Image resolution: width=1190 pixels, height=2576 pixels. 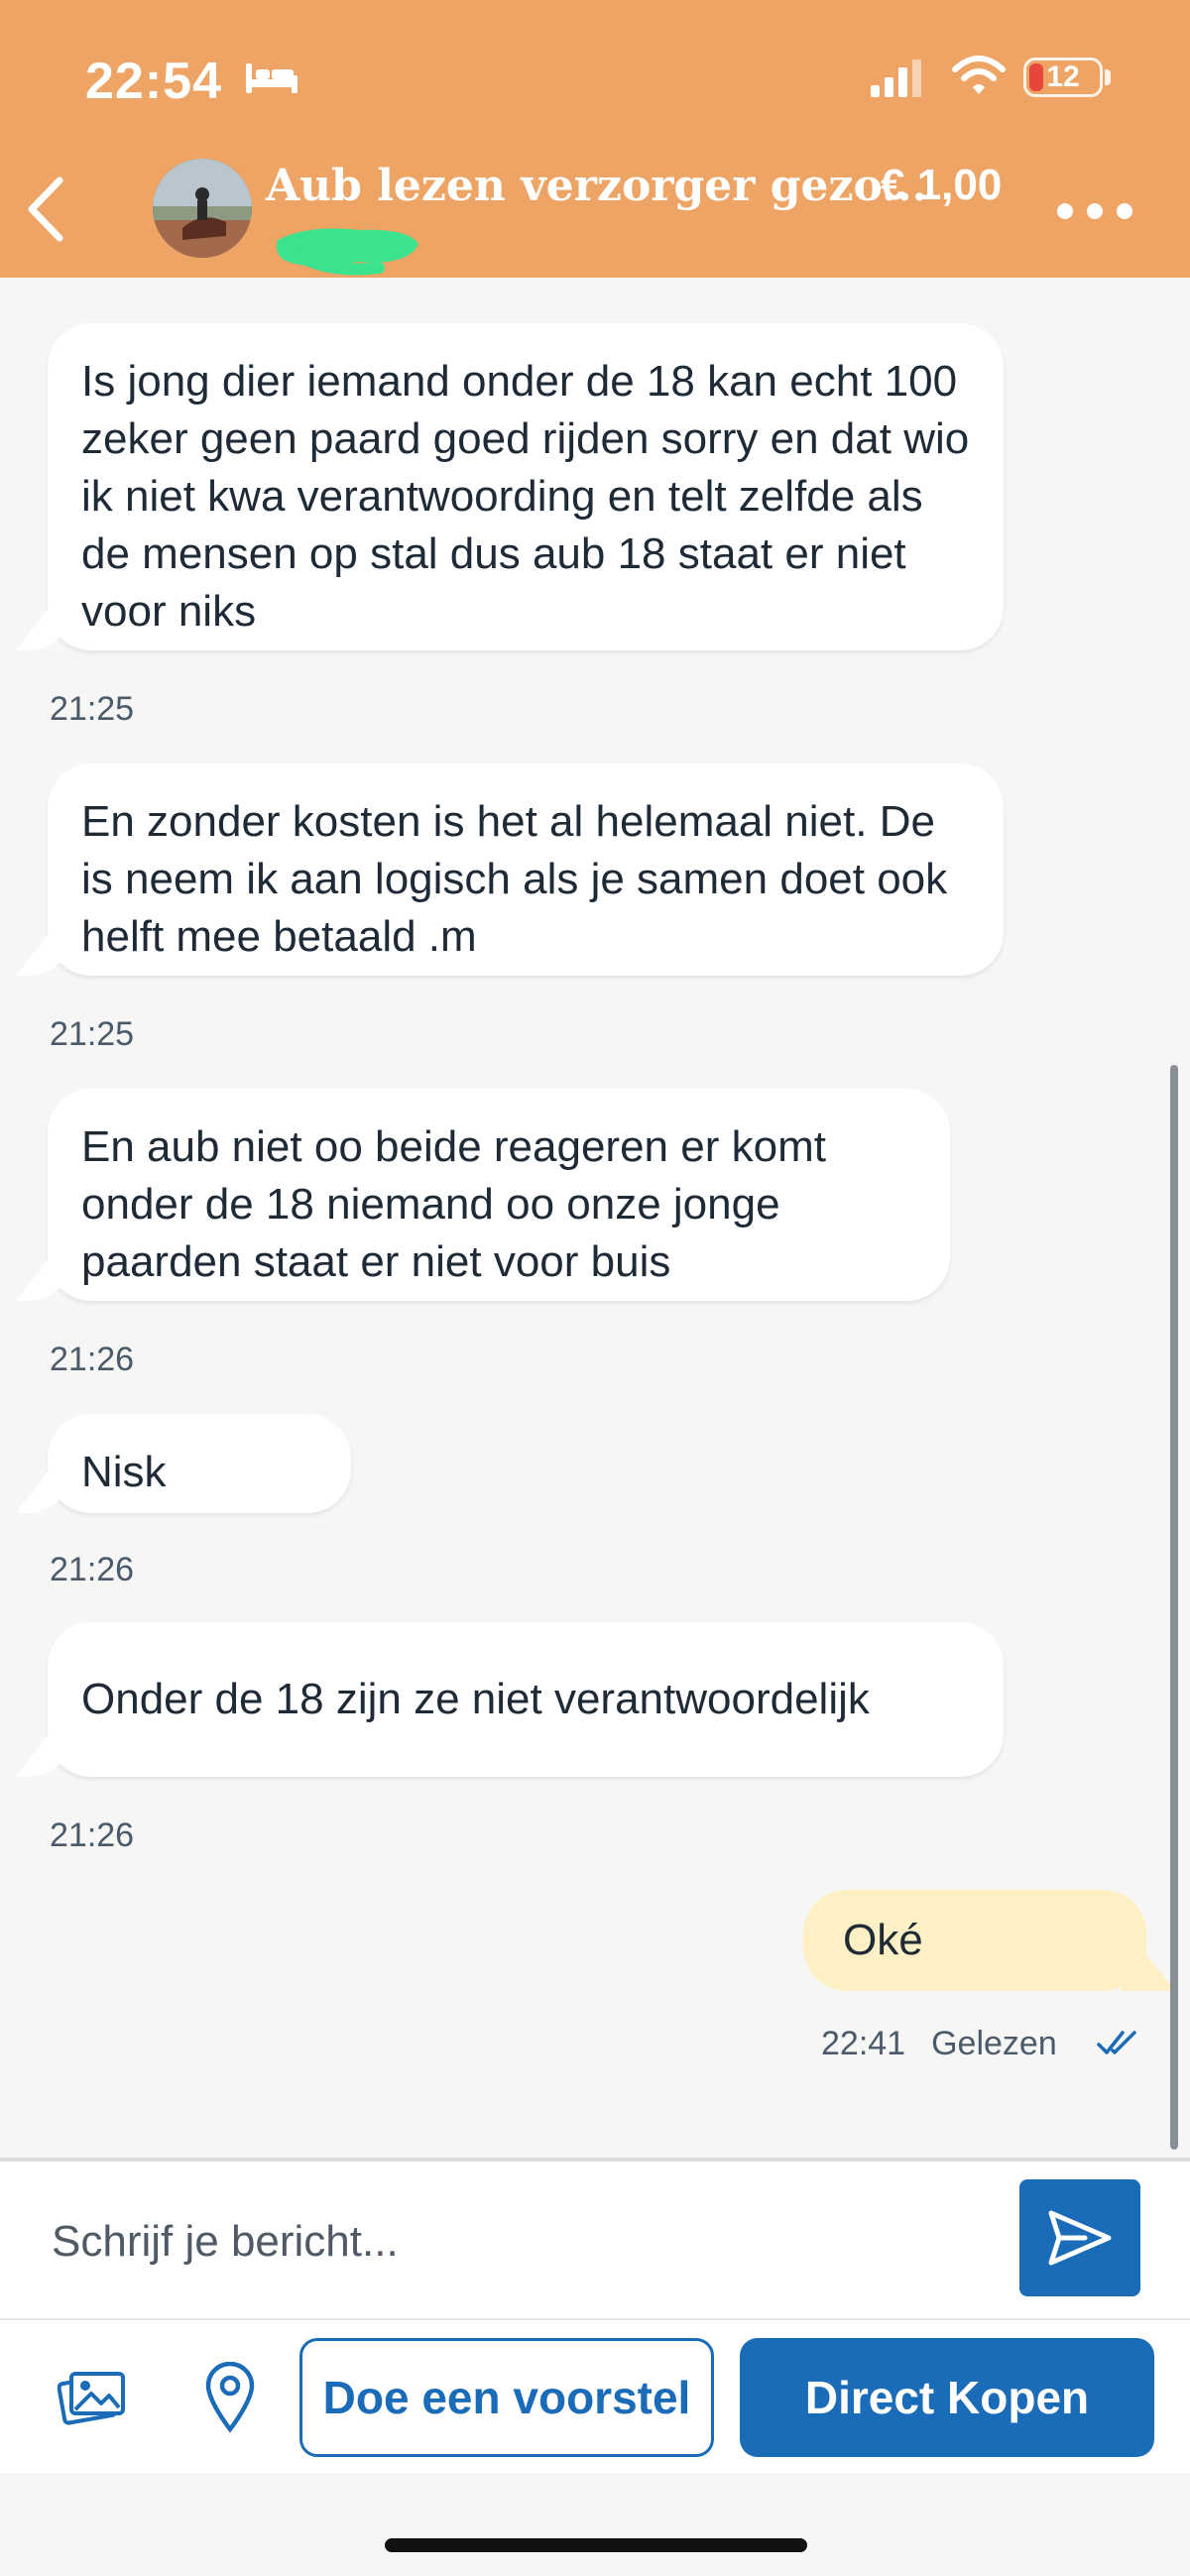 I want to click on signal-icon, so click(x=896, y=78).